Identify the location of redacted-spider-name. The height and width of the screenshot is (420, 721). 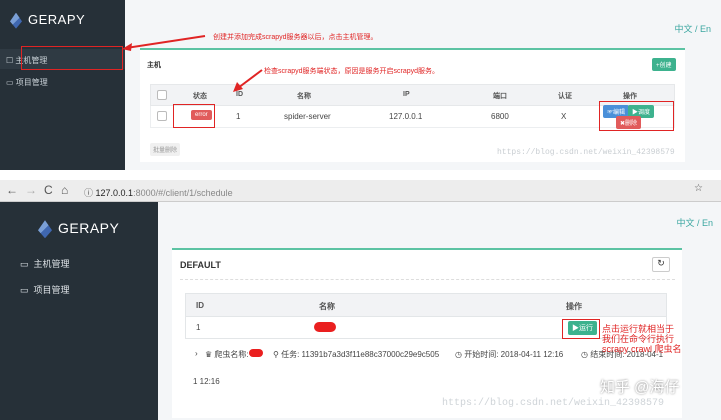
(256, 353).